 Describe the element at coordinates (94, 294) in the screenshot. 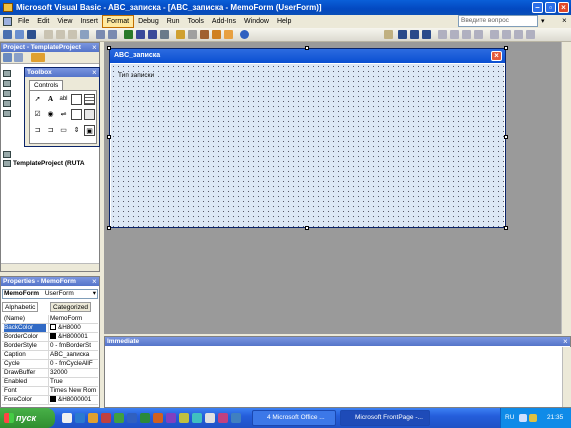

I see `chevron-down-icon: ▾` at that location.